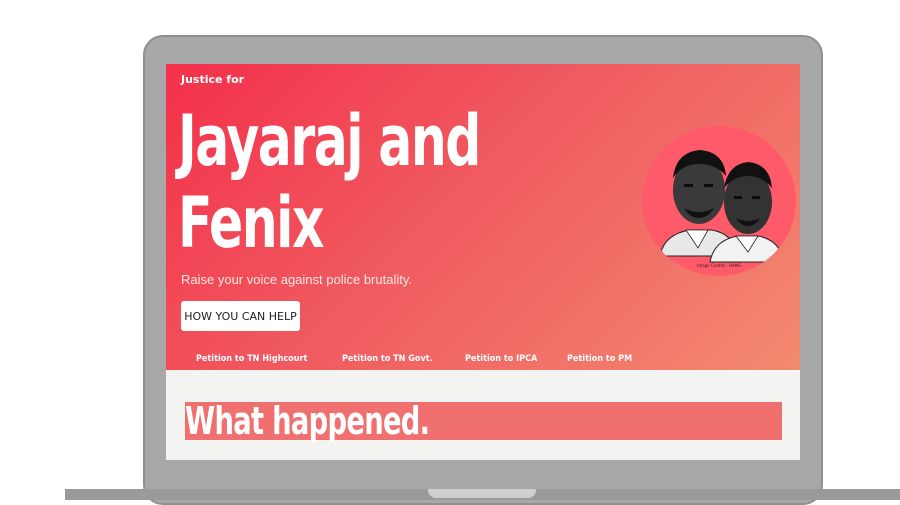 This screenshot has width=900, height=505. I want to click on petition-link-pm: Petition to PM, so click(599, 359).